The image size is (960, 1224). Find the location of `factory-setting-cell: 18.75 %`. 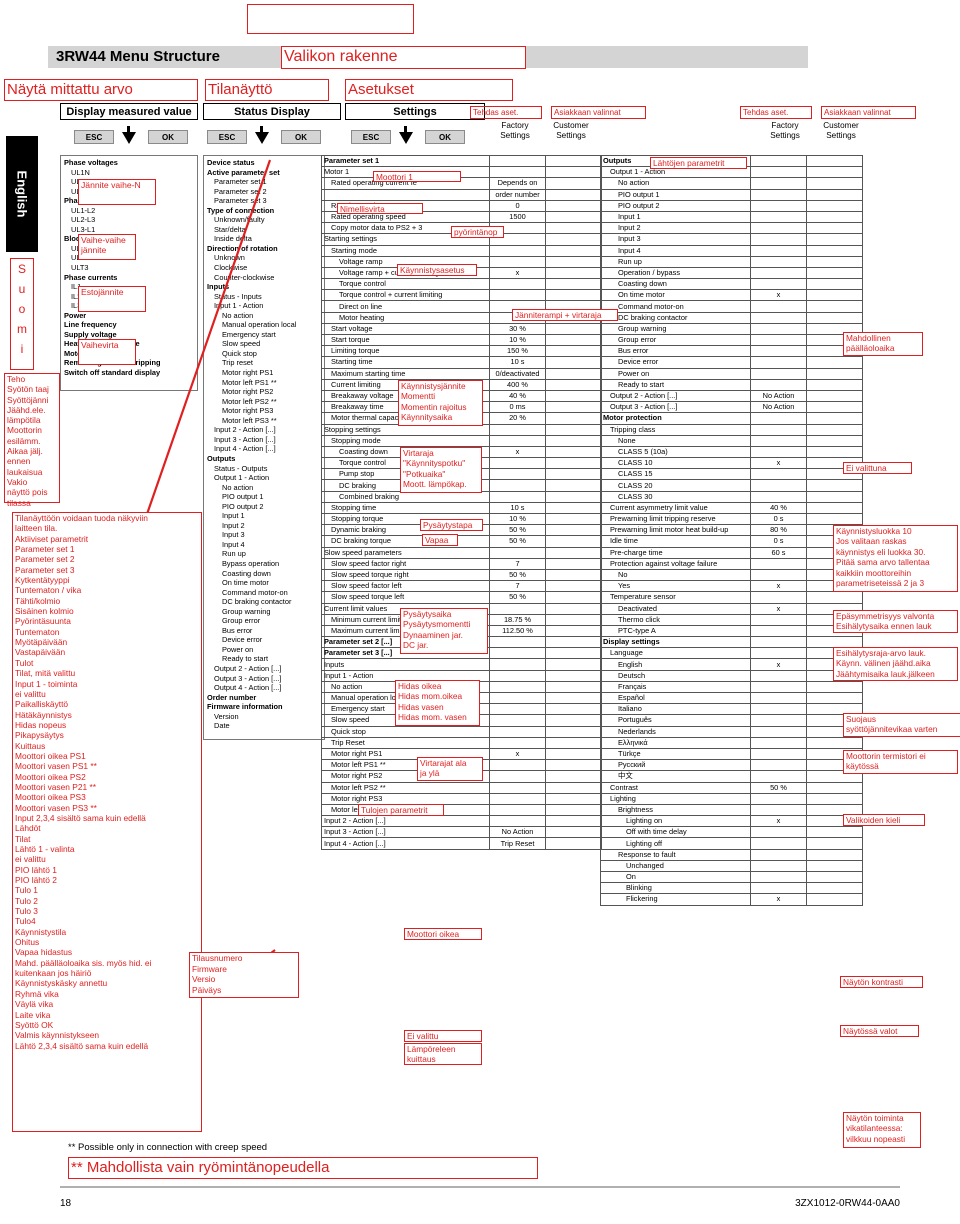

factory-setting-cell: 18.75 % is located at coordinates (517, 619).